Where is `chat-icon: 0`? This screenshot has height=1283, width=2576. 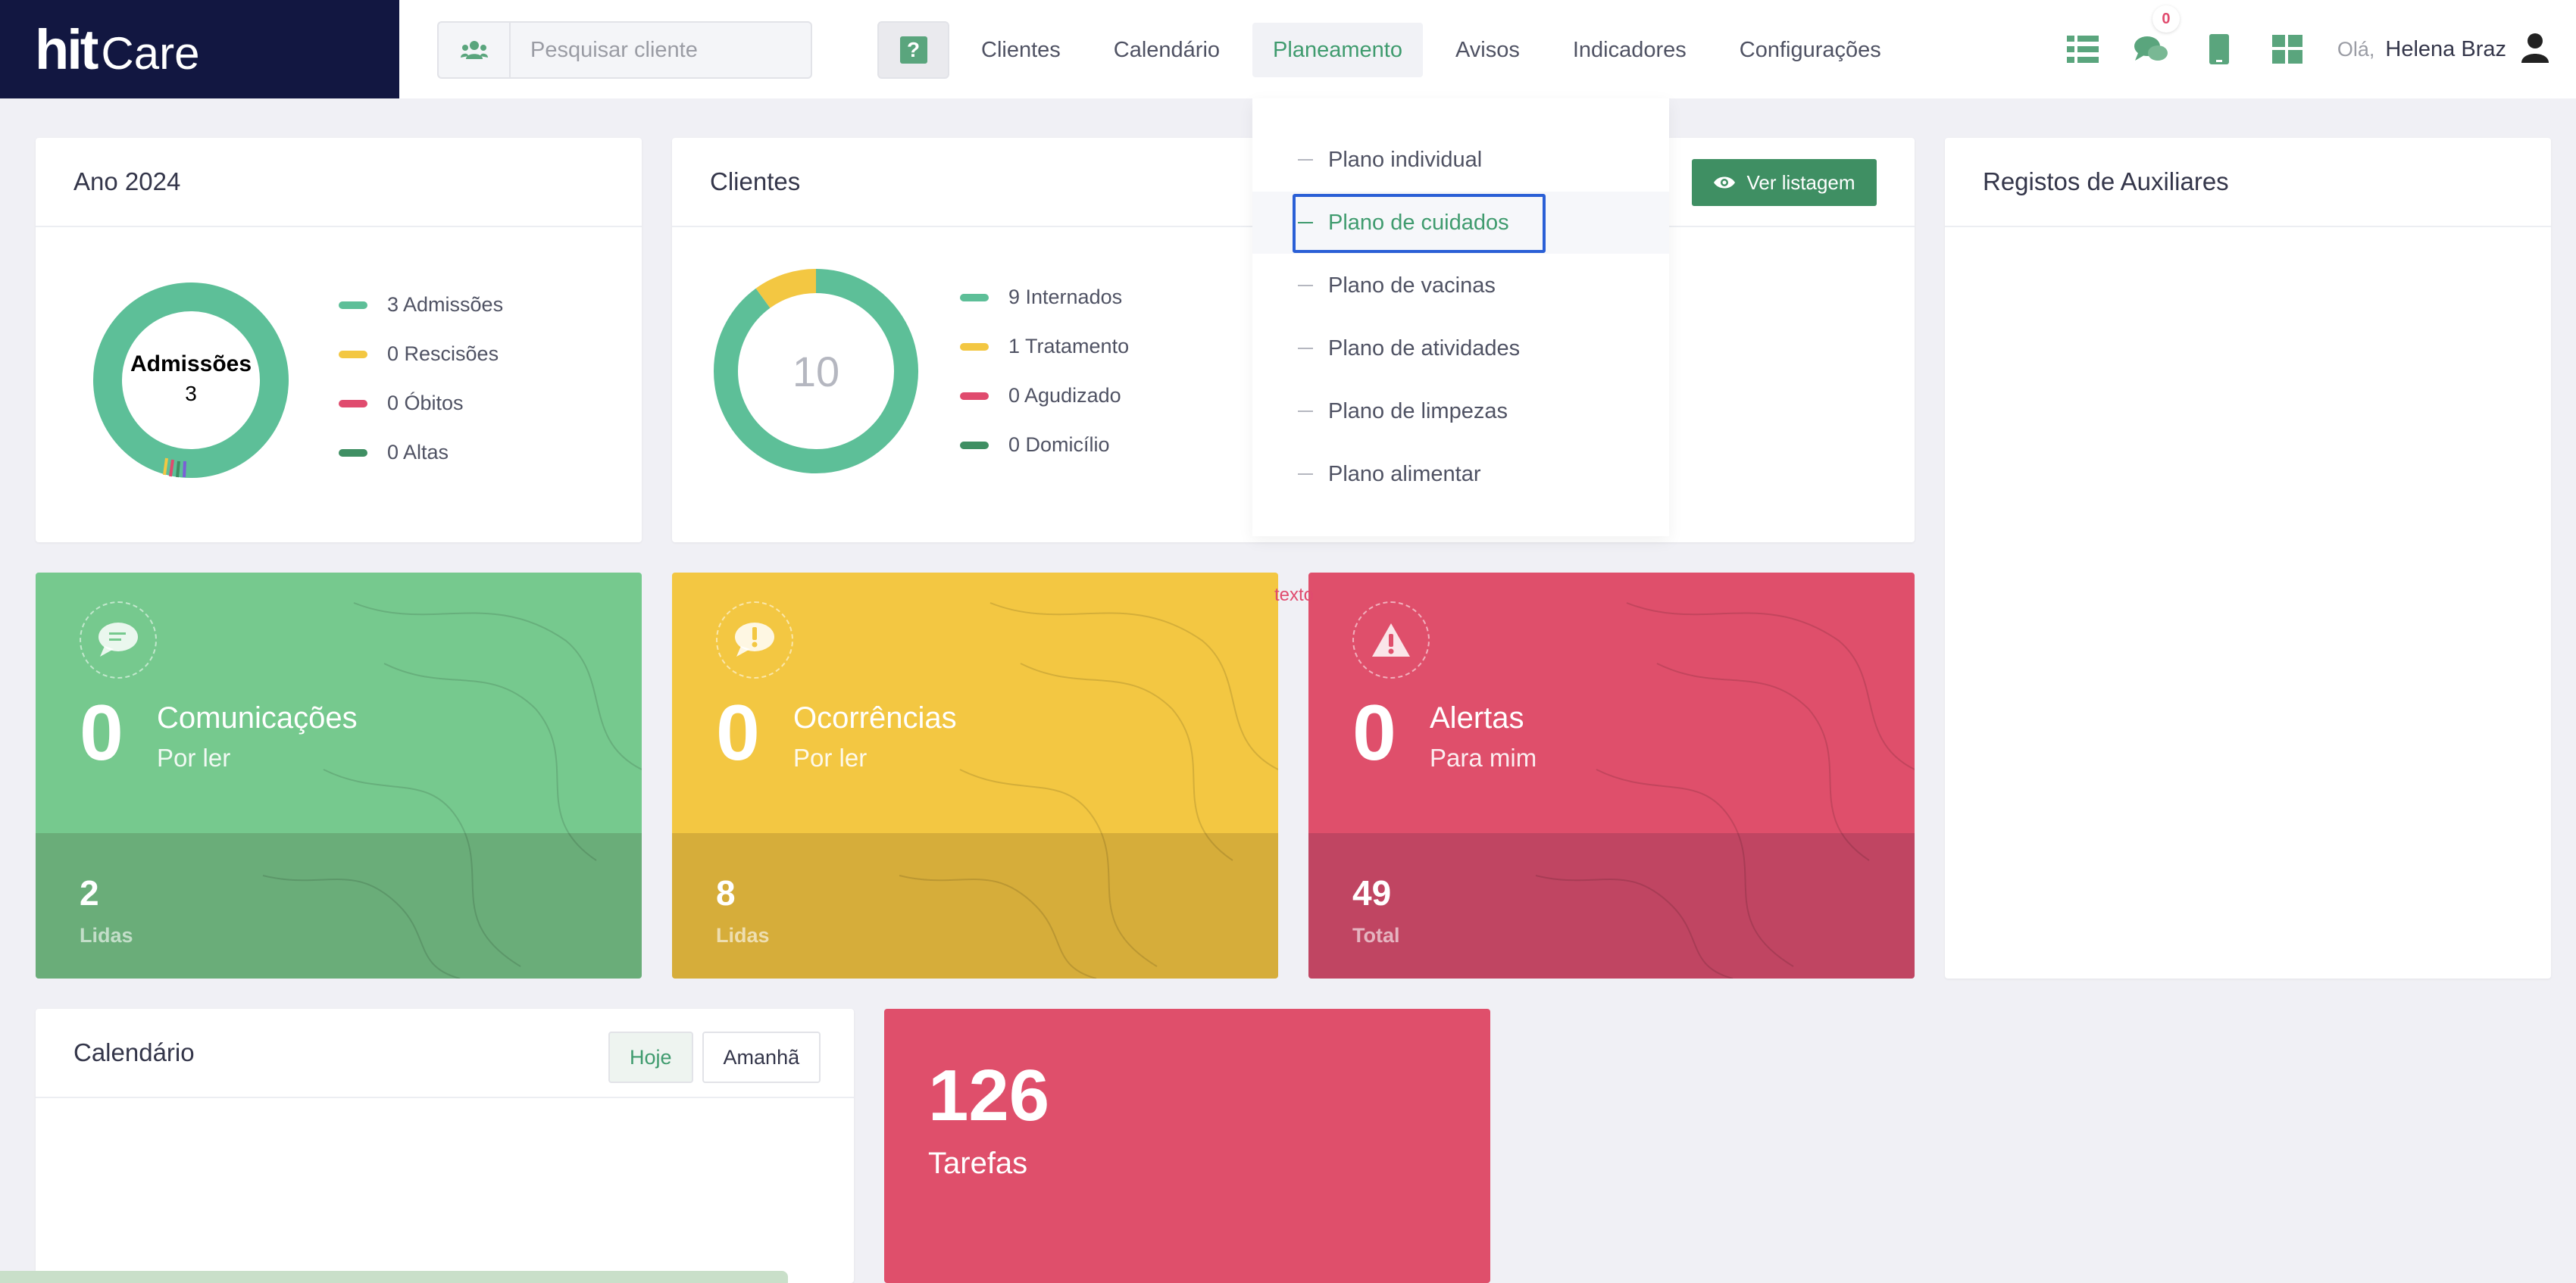
chat-icon: 0 is located at coordinates (2156, 36).